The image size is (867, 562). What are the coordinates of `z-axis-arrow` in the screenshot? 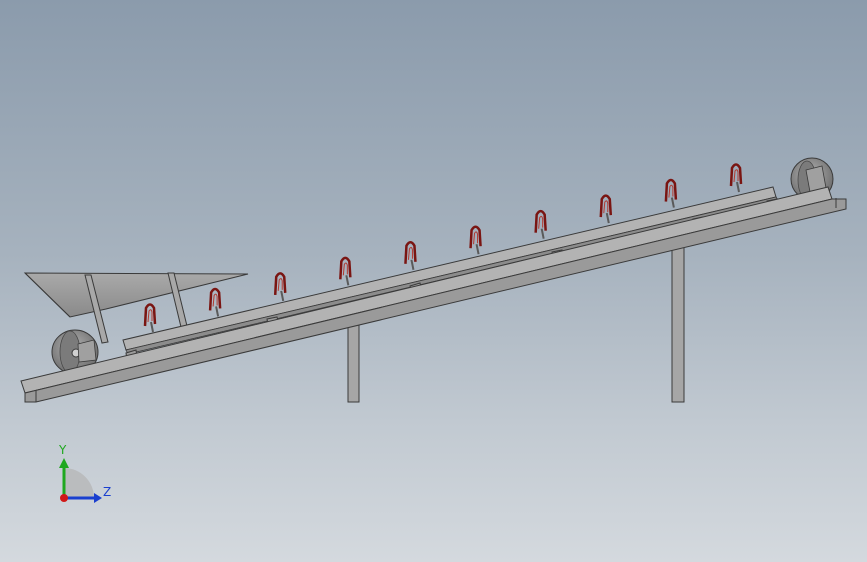 It's located at (98, 498).